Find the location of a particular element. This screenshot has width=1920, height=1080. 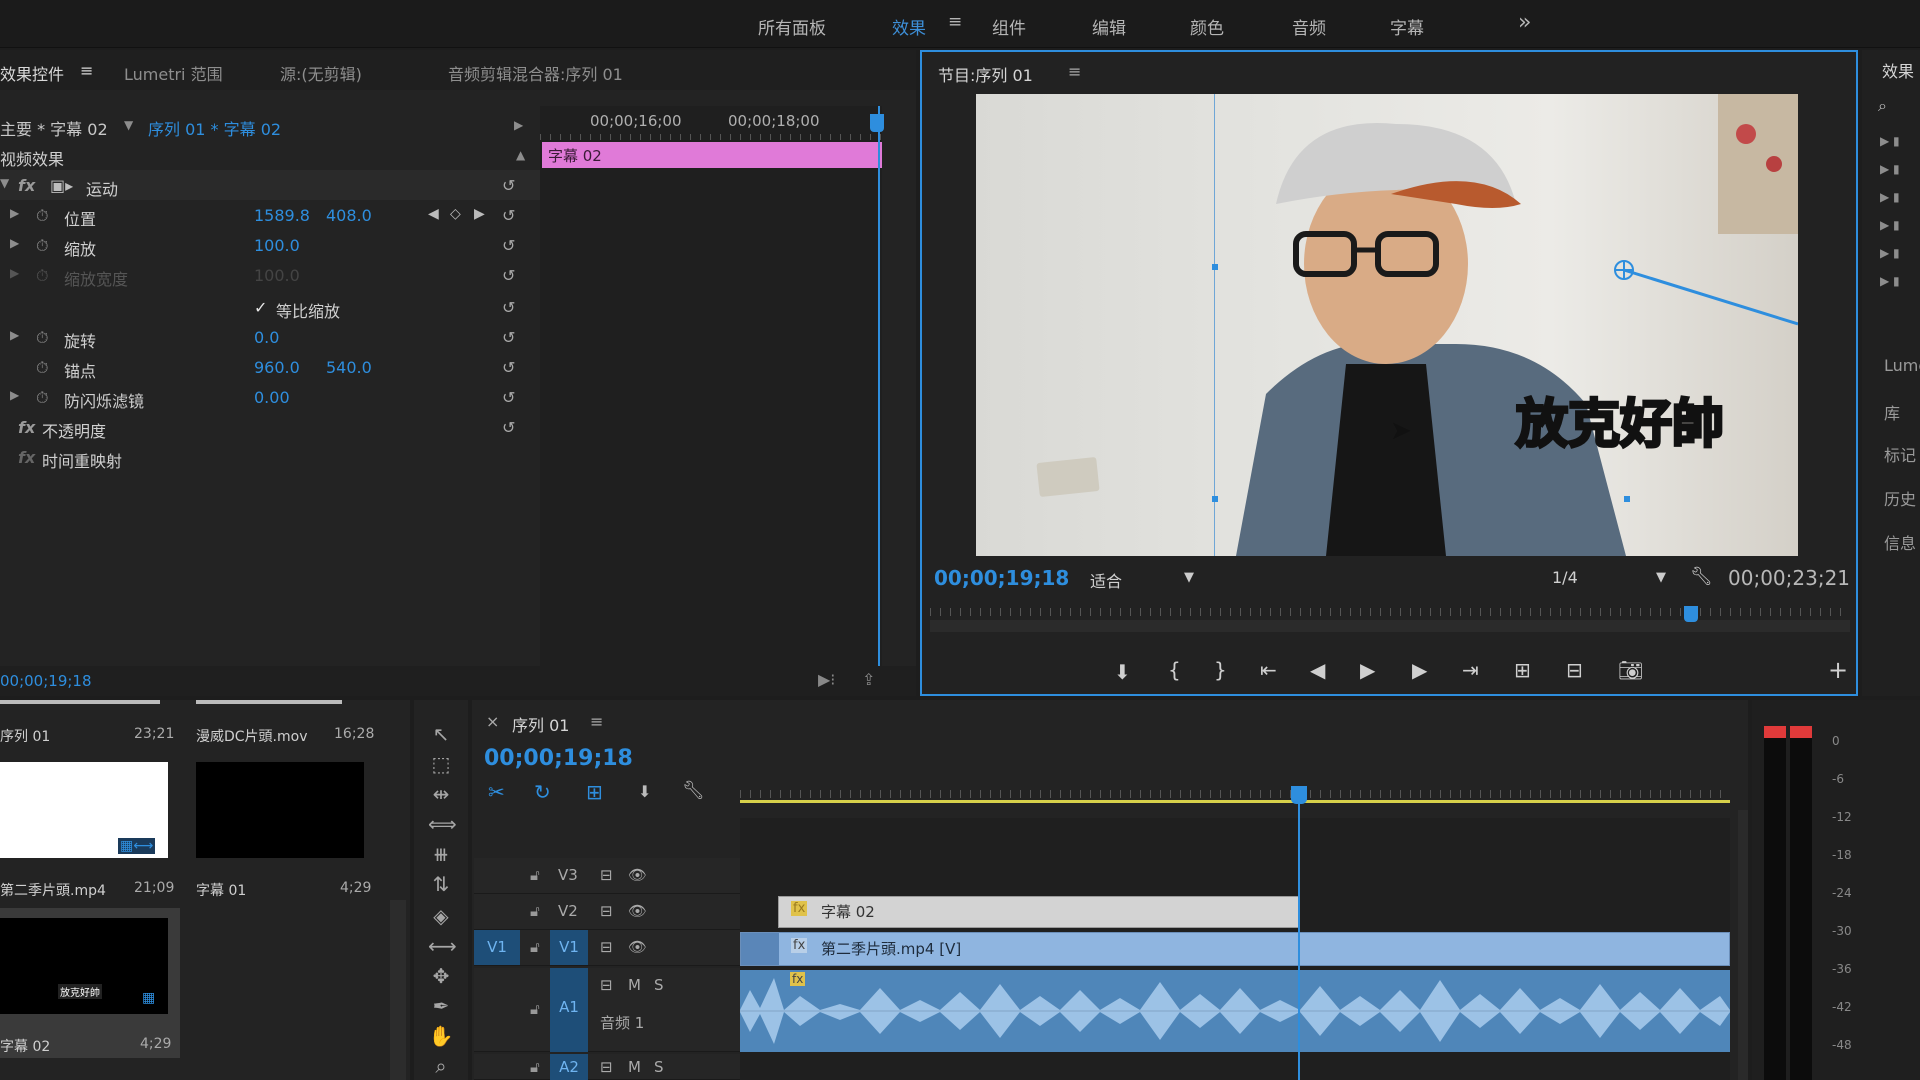

program-playhead-timecode: 00;00;19;18 is located at coordinates (1001, 578).